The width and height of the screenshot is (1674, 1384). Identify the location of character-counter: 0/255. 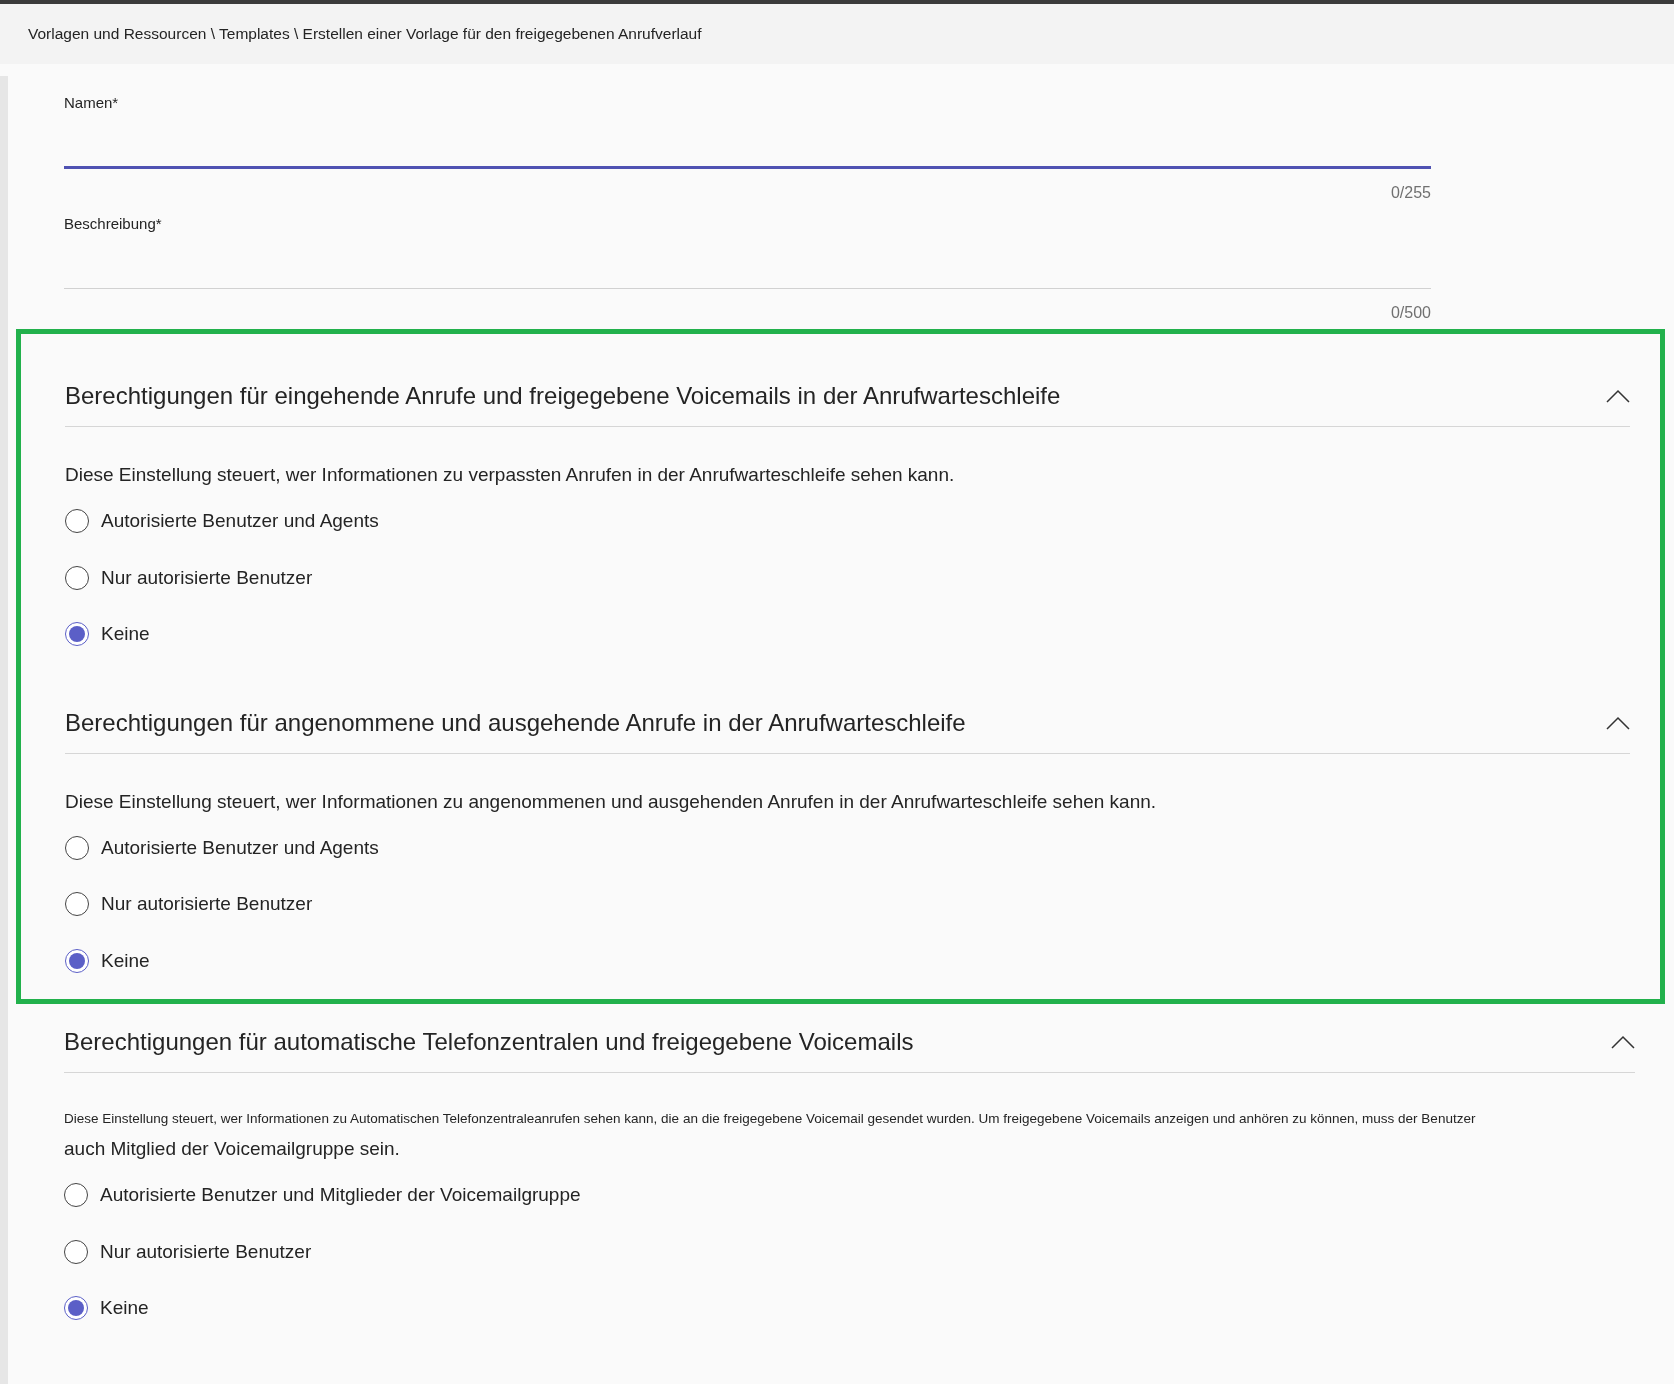
(1410, 192).